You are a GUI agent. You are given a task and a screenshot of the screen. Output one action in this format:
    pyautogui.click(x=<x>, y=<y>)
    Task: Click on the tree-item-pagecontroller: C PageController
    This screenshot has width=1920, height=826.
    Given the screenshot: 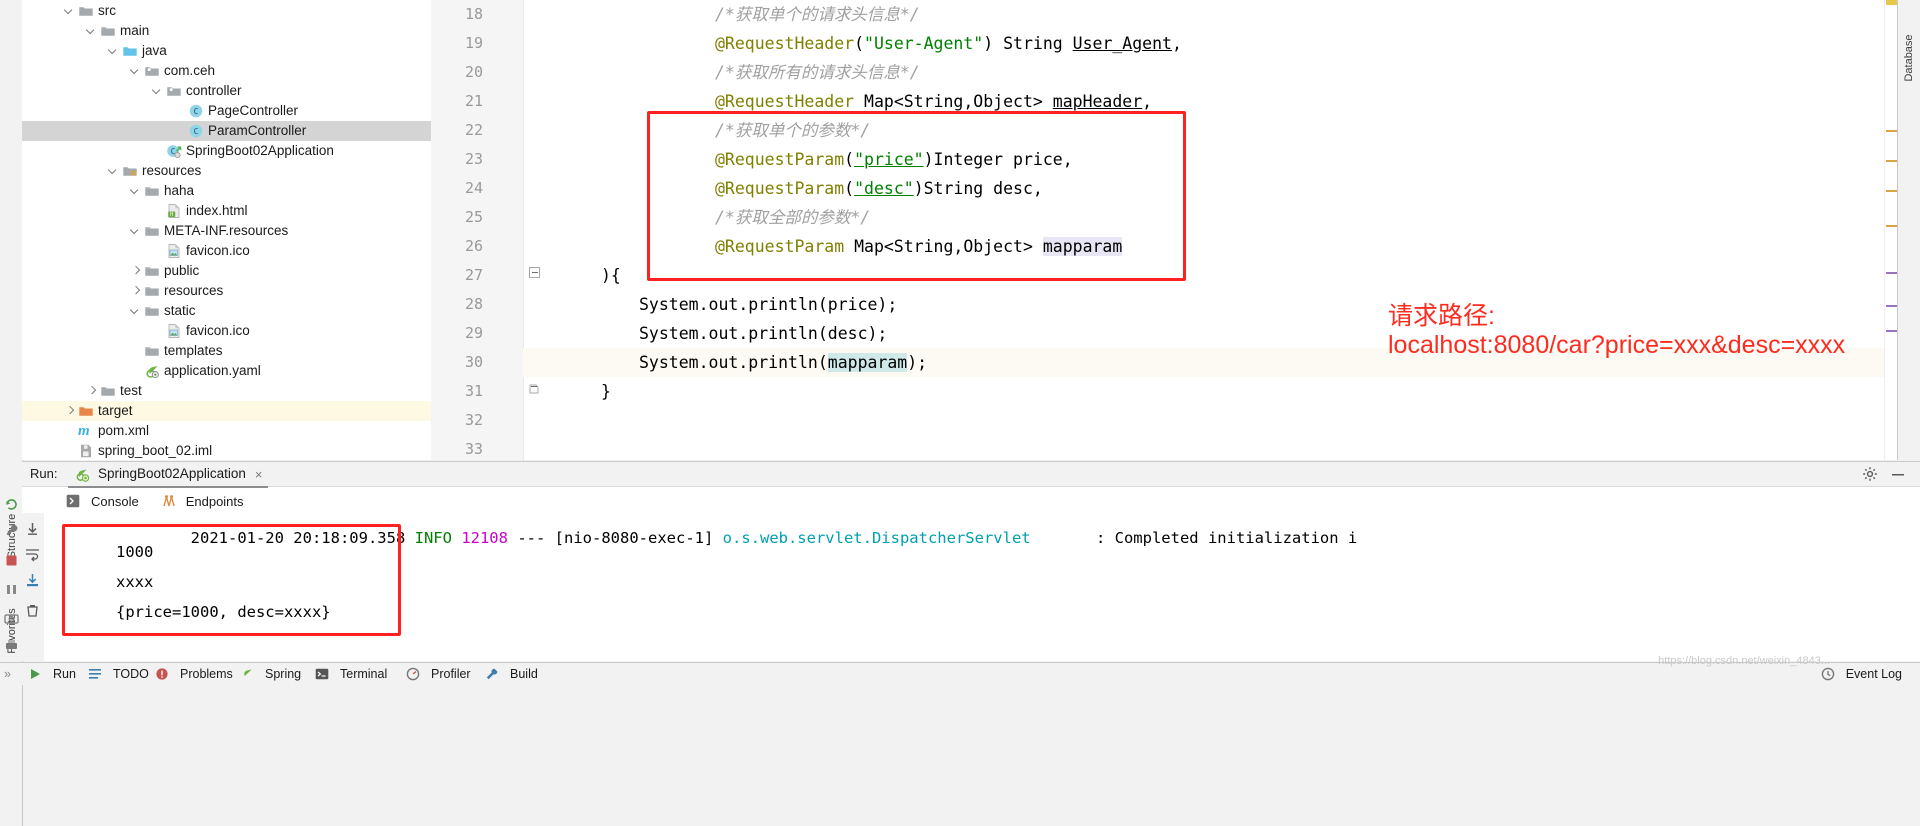 What is the action you would take?
    pyautogui.click(x=226, y=111)
    